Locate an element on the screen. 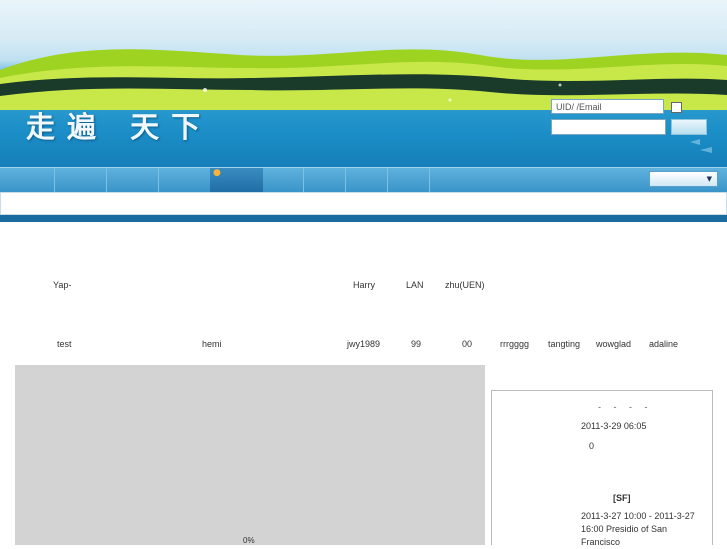 This screenshot has height=549, width=727. divider is located at coordinates (602, 390).